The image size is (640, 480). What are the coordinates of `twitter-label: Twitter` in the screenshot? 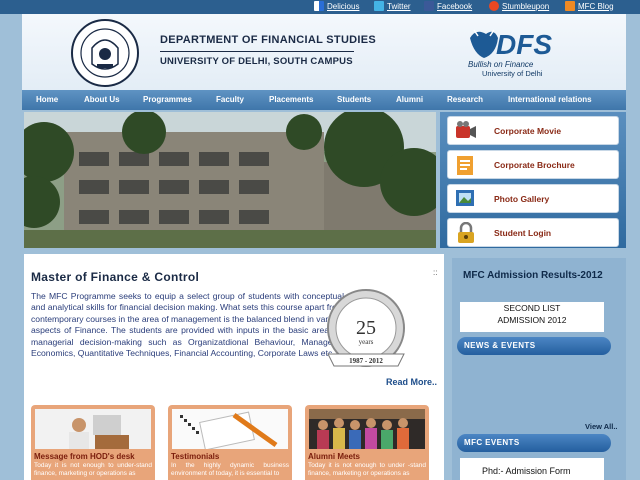 It's located at (399, 6).